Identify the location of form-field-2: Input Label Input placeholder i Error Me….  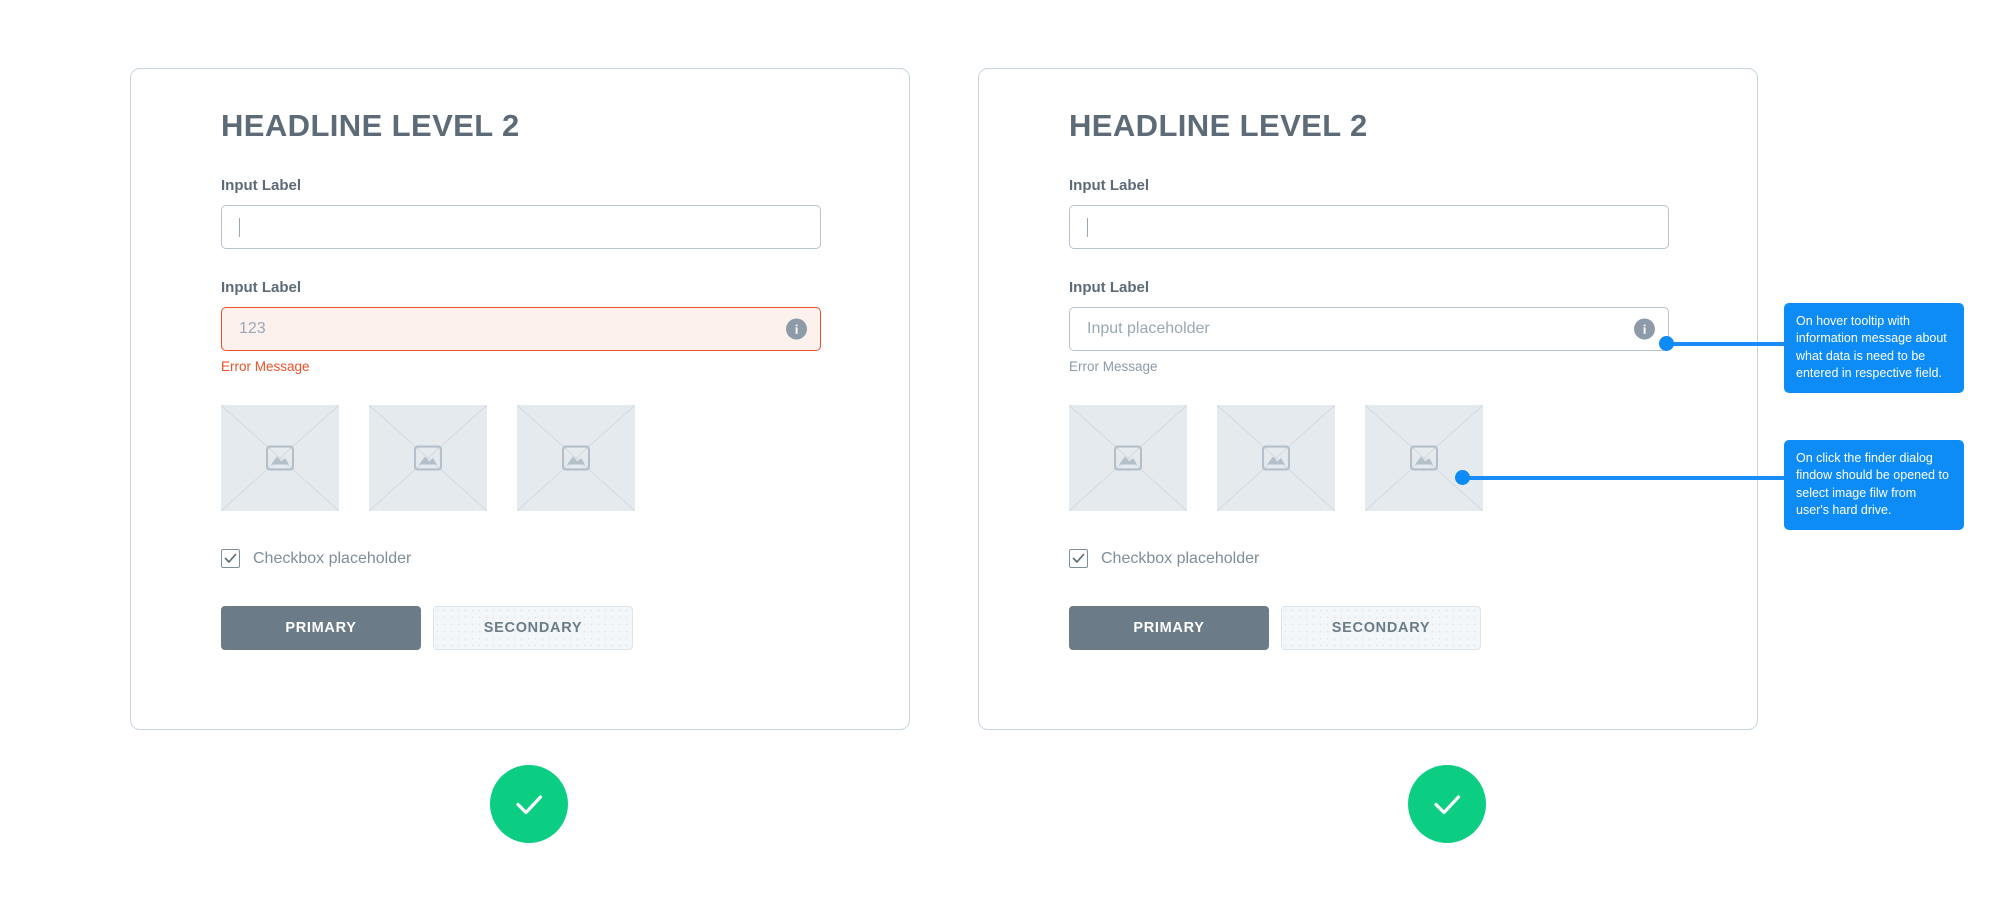
(1369, 327).